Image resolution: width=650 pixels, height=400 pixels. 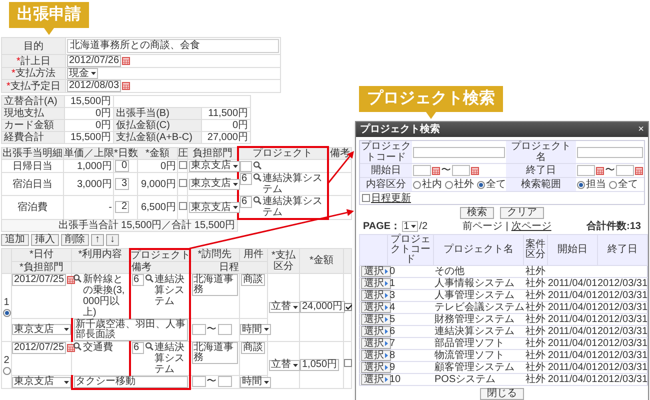 I want to click on row-button: 追加, so click(x=15, y=240).